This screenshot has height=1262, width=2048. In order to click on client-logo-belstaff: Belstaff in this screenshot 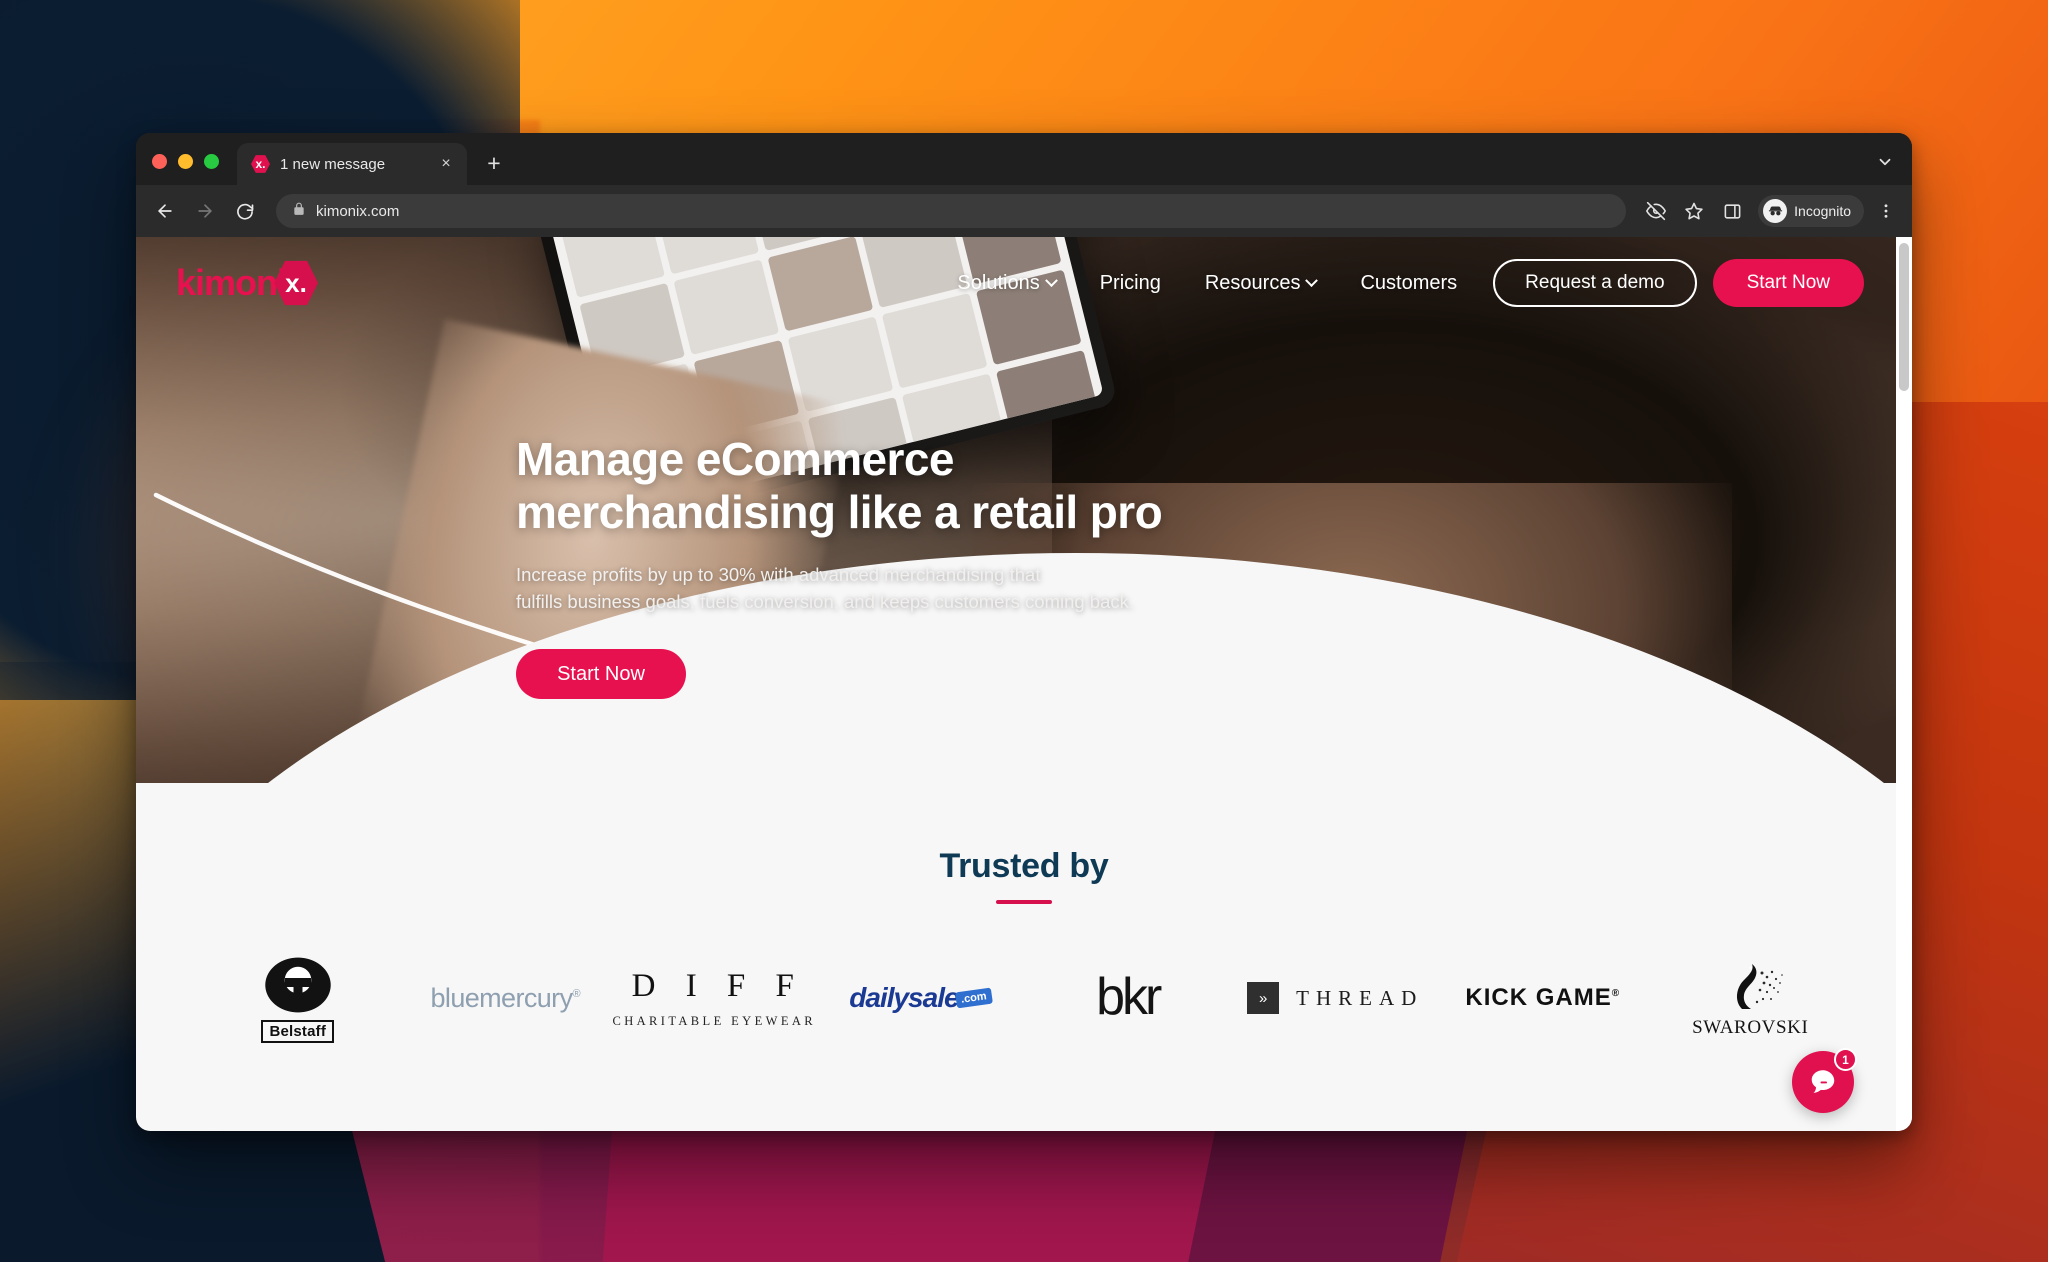, I will do `click(298, 998)`.